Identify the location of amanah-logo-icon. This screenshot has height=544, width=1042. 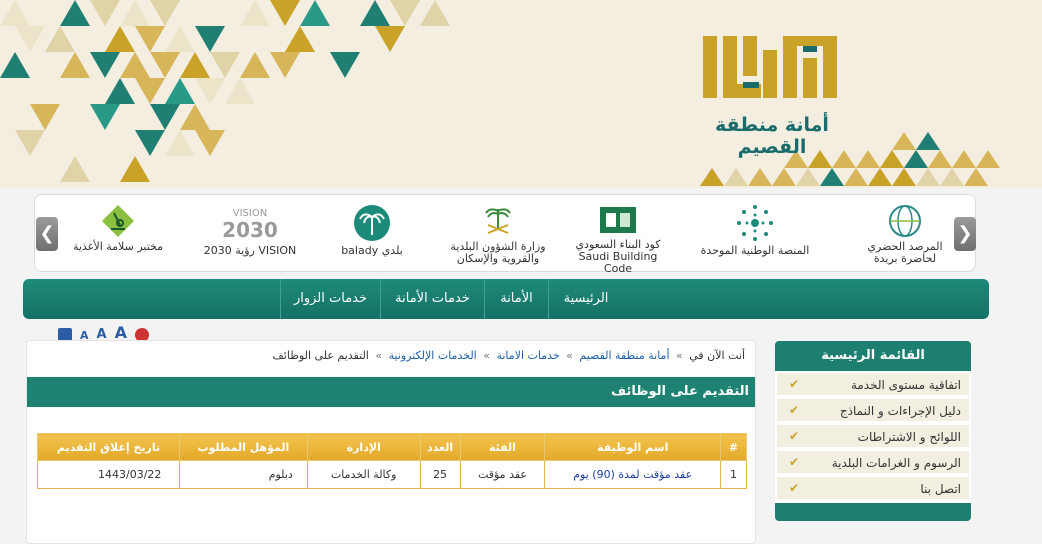
(770, 67).